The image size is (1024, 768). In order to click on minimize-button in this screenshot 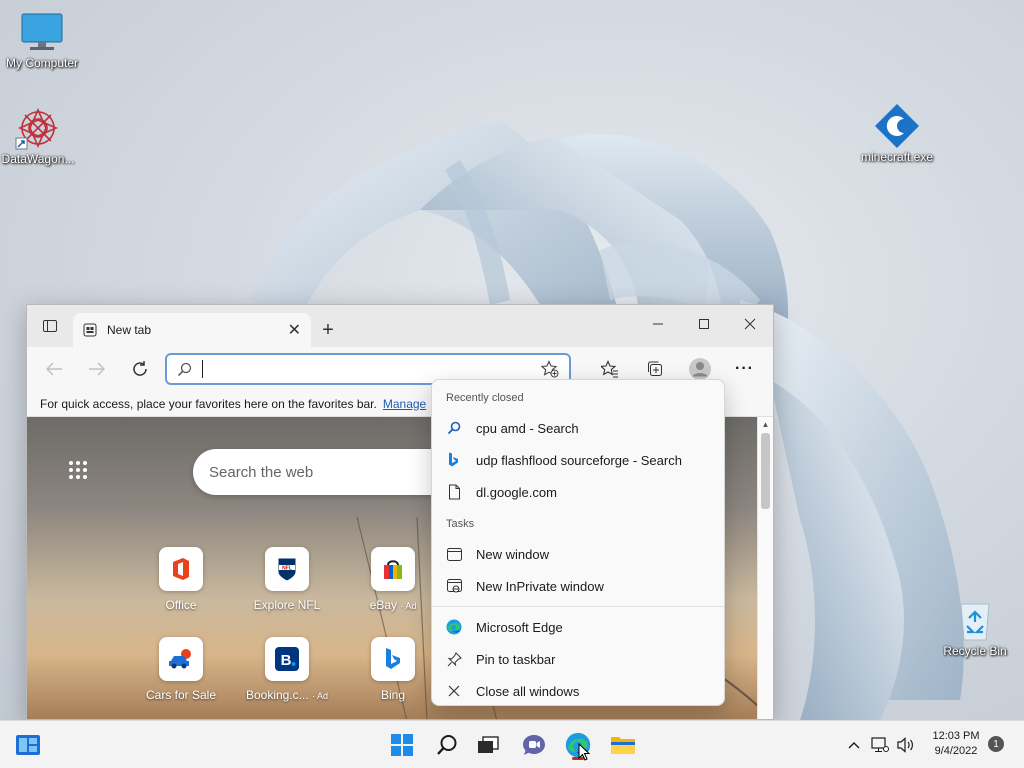, I will do `click(658, 324)`.